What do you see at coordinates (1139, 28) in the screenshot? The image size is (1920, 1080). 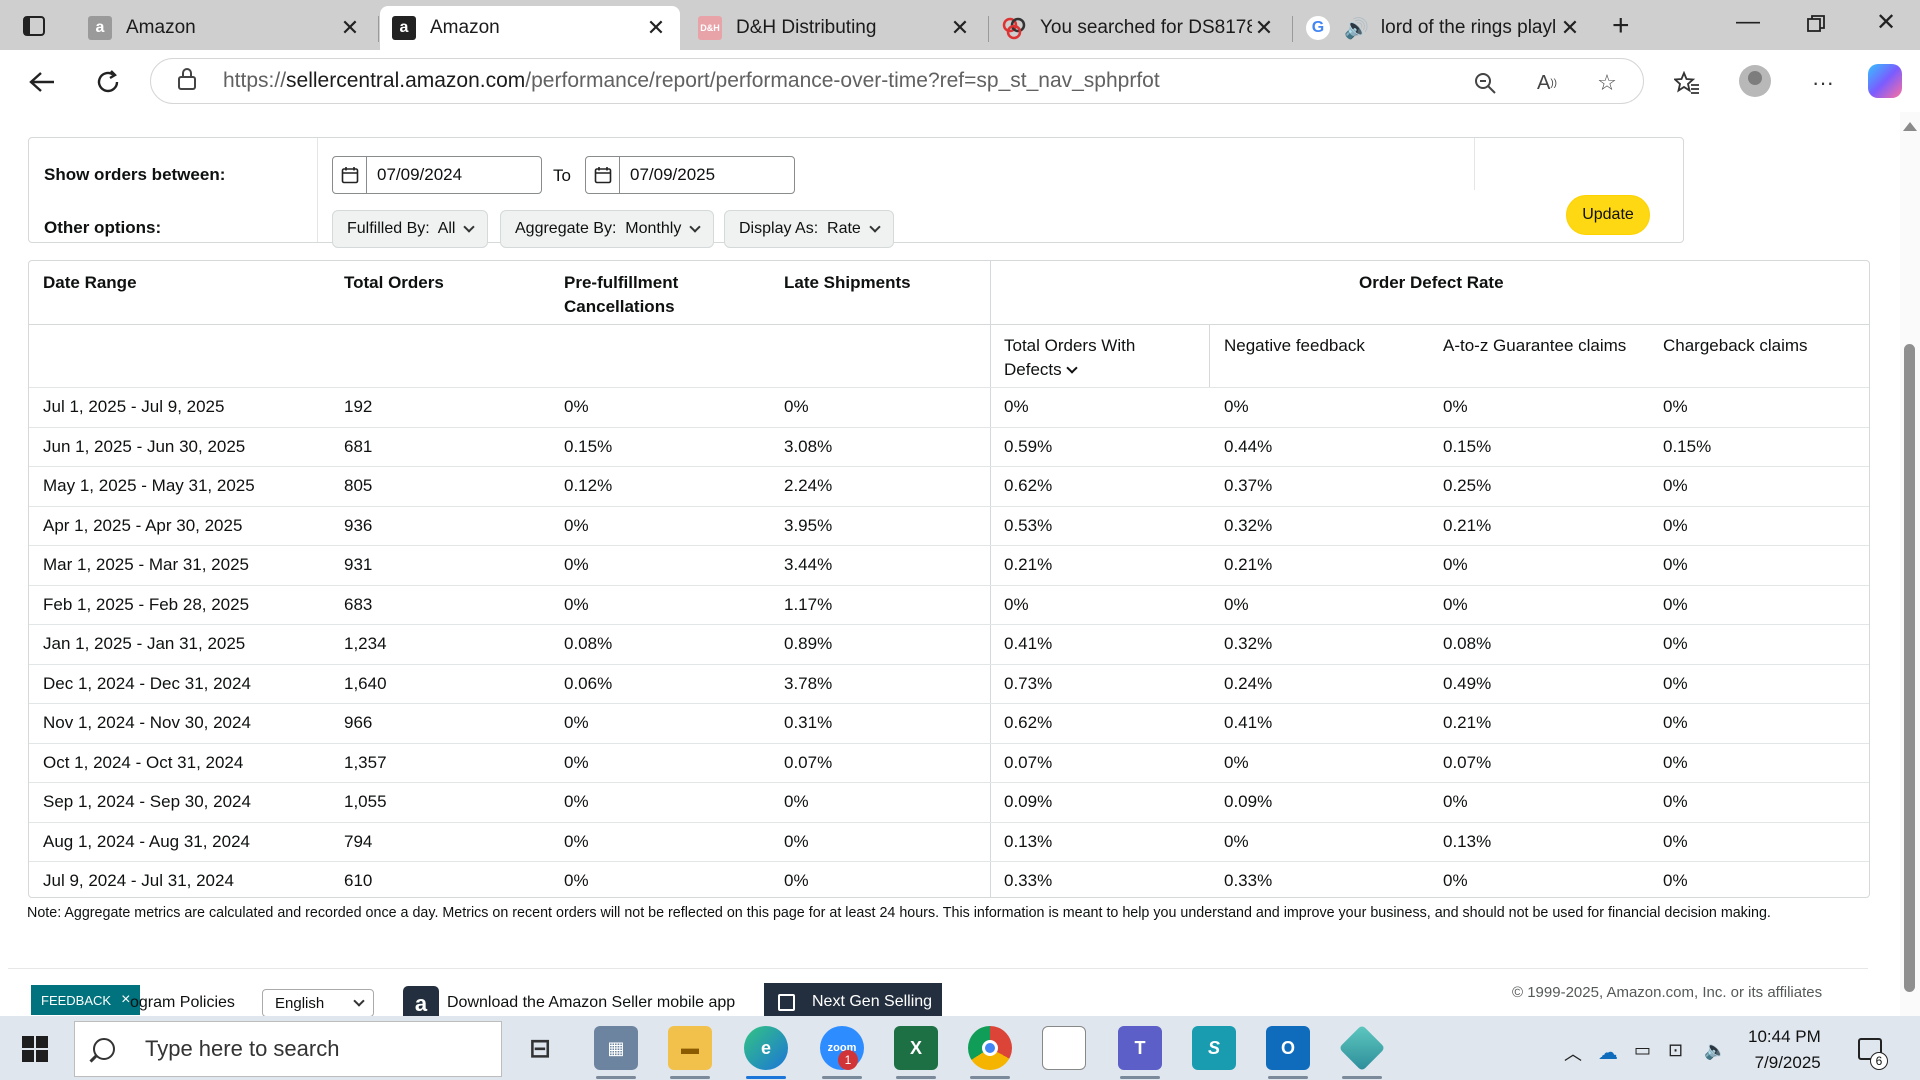 I see `tab-search-results: You searched for DS8178-S ✕` at bounding box center [1139, 28].